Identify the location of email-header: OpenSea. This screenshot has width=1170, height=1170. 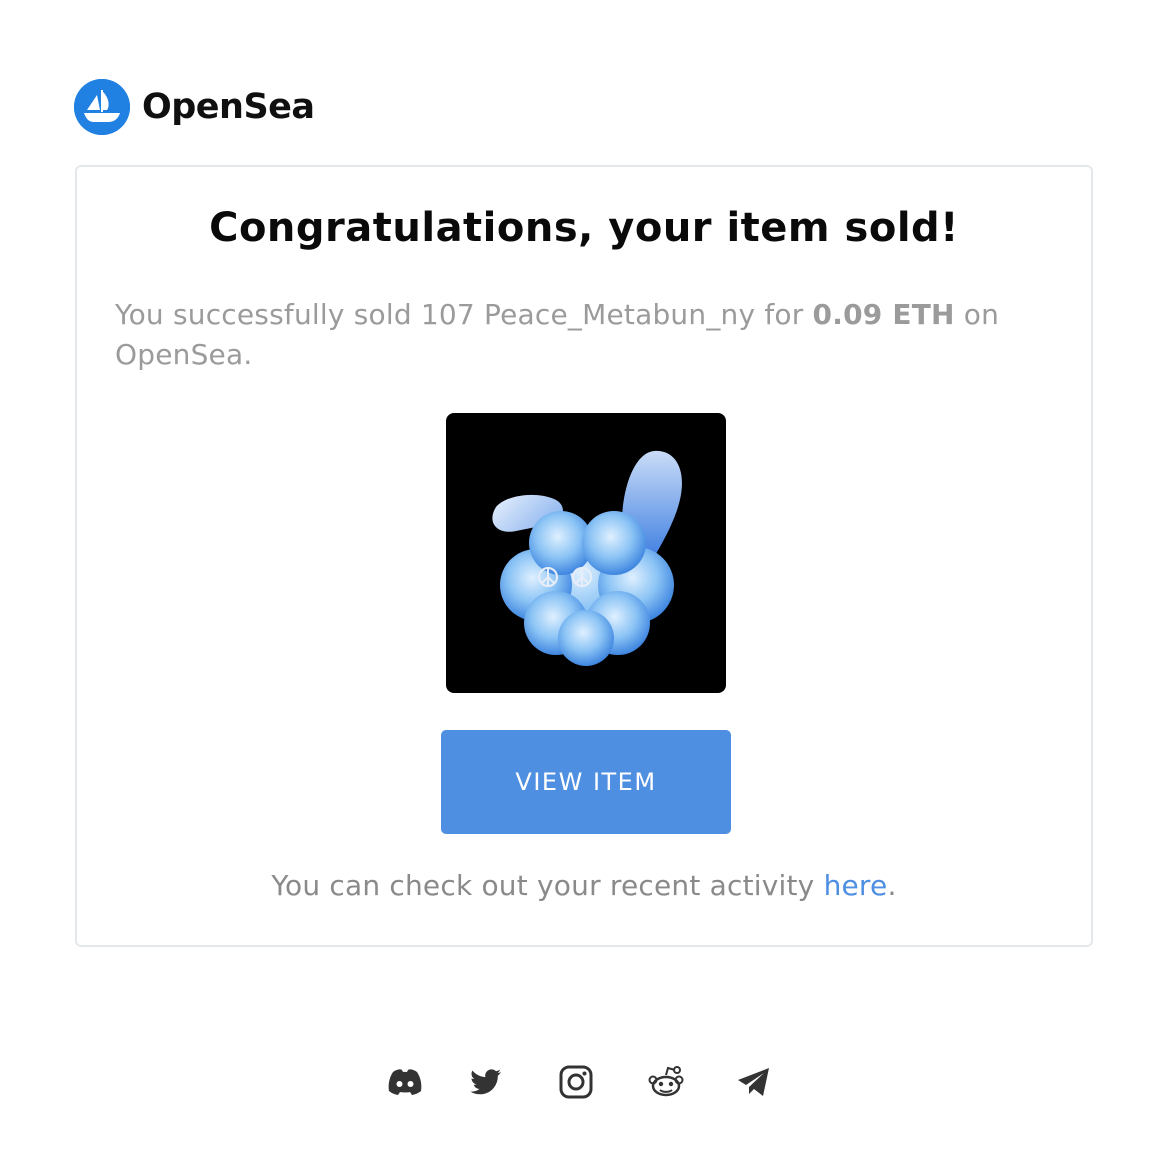
(194, 107).